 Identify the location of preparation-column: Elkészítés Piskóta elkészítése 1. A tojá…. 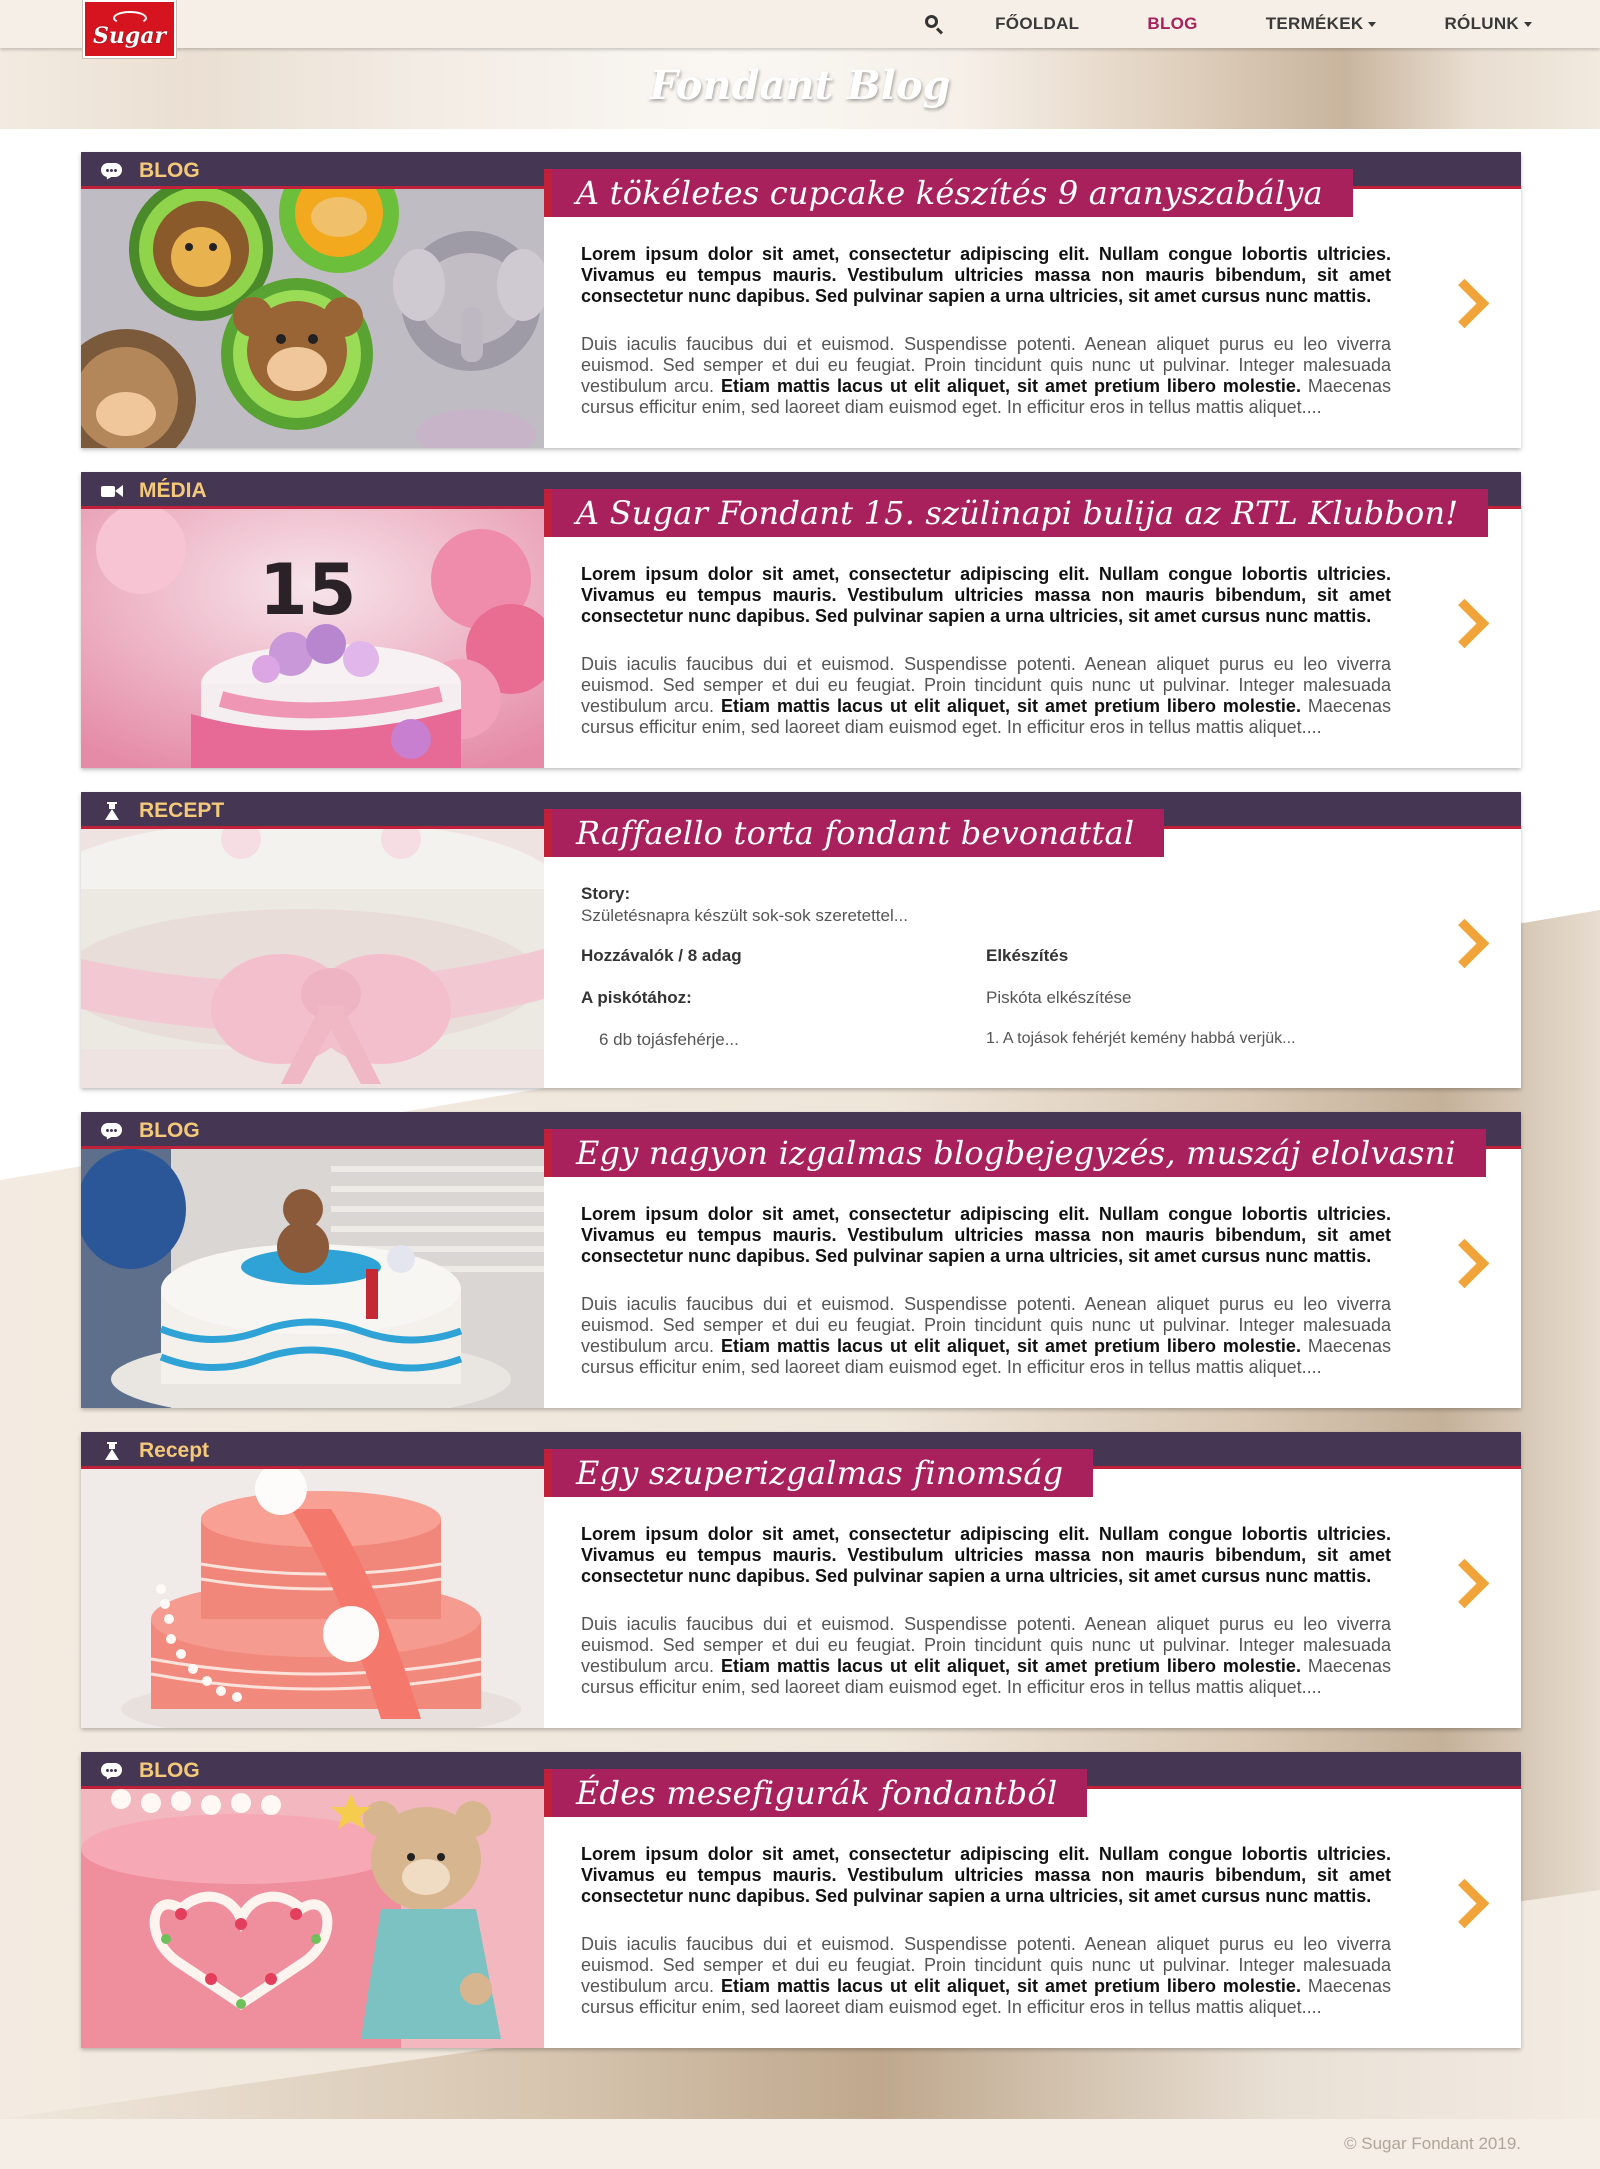
(1188, 998).